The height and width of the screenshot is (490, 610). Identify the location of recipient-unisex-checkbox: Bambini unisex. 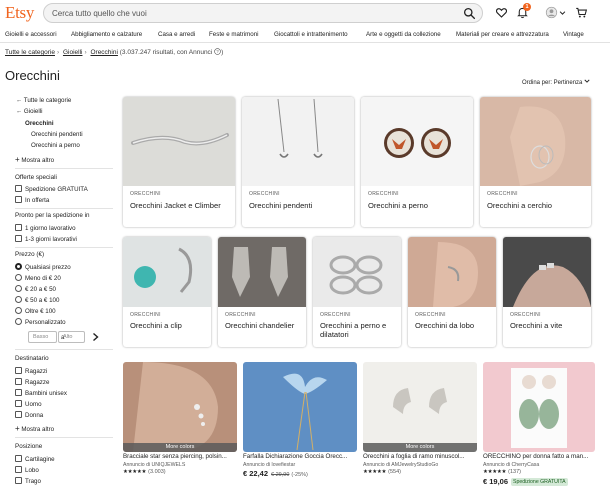
(41, 393).